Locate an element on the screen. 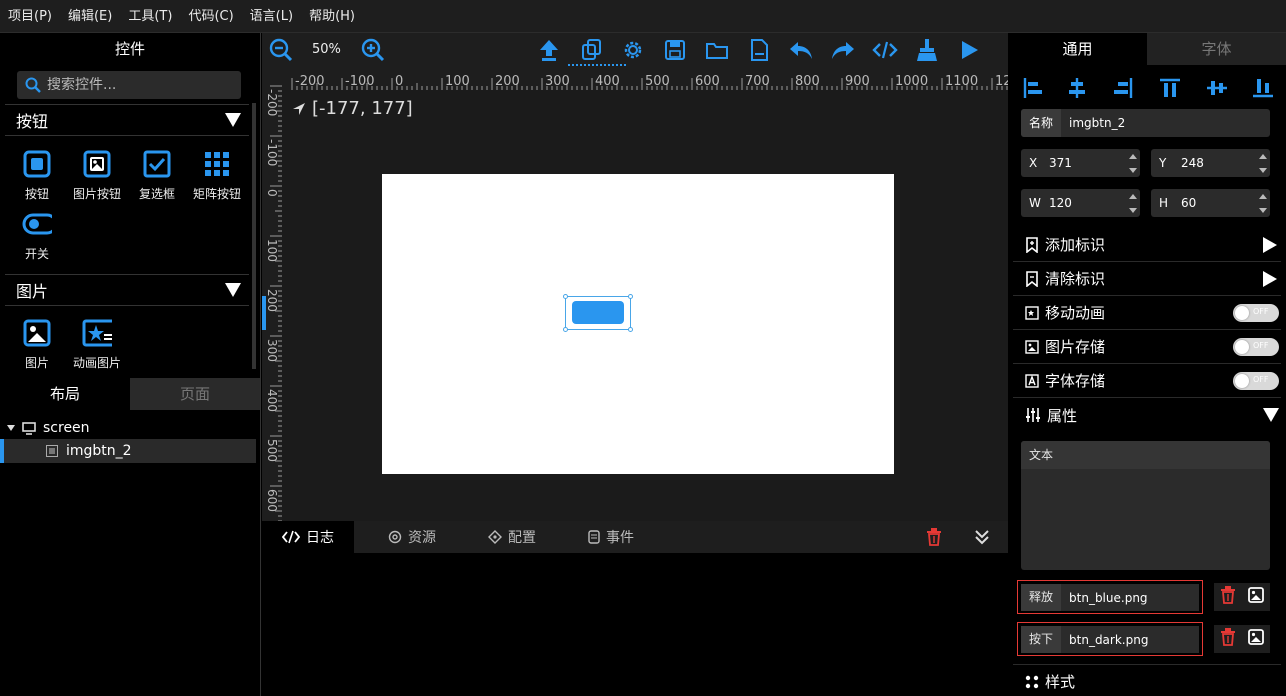 The width and height of the screenshot is (1286, 696). widget-search-input is located at coordinates (137, 85).